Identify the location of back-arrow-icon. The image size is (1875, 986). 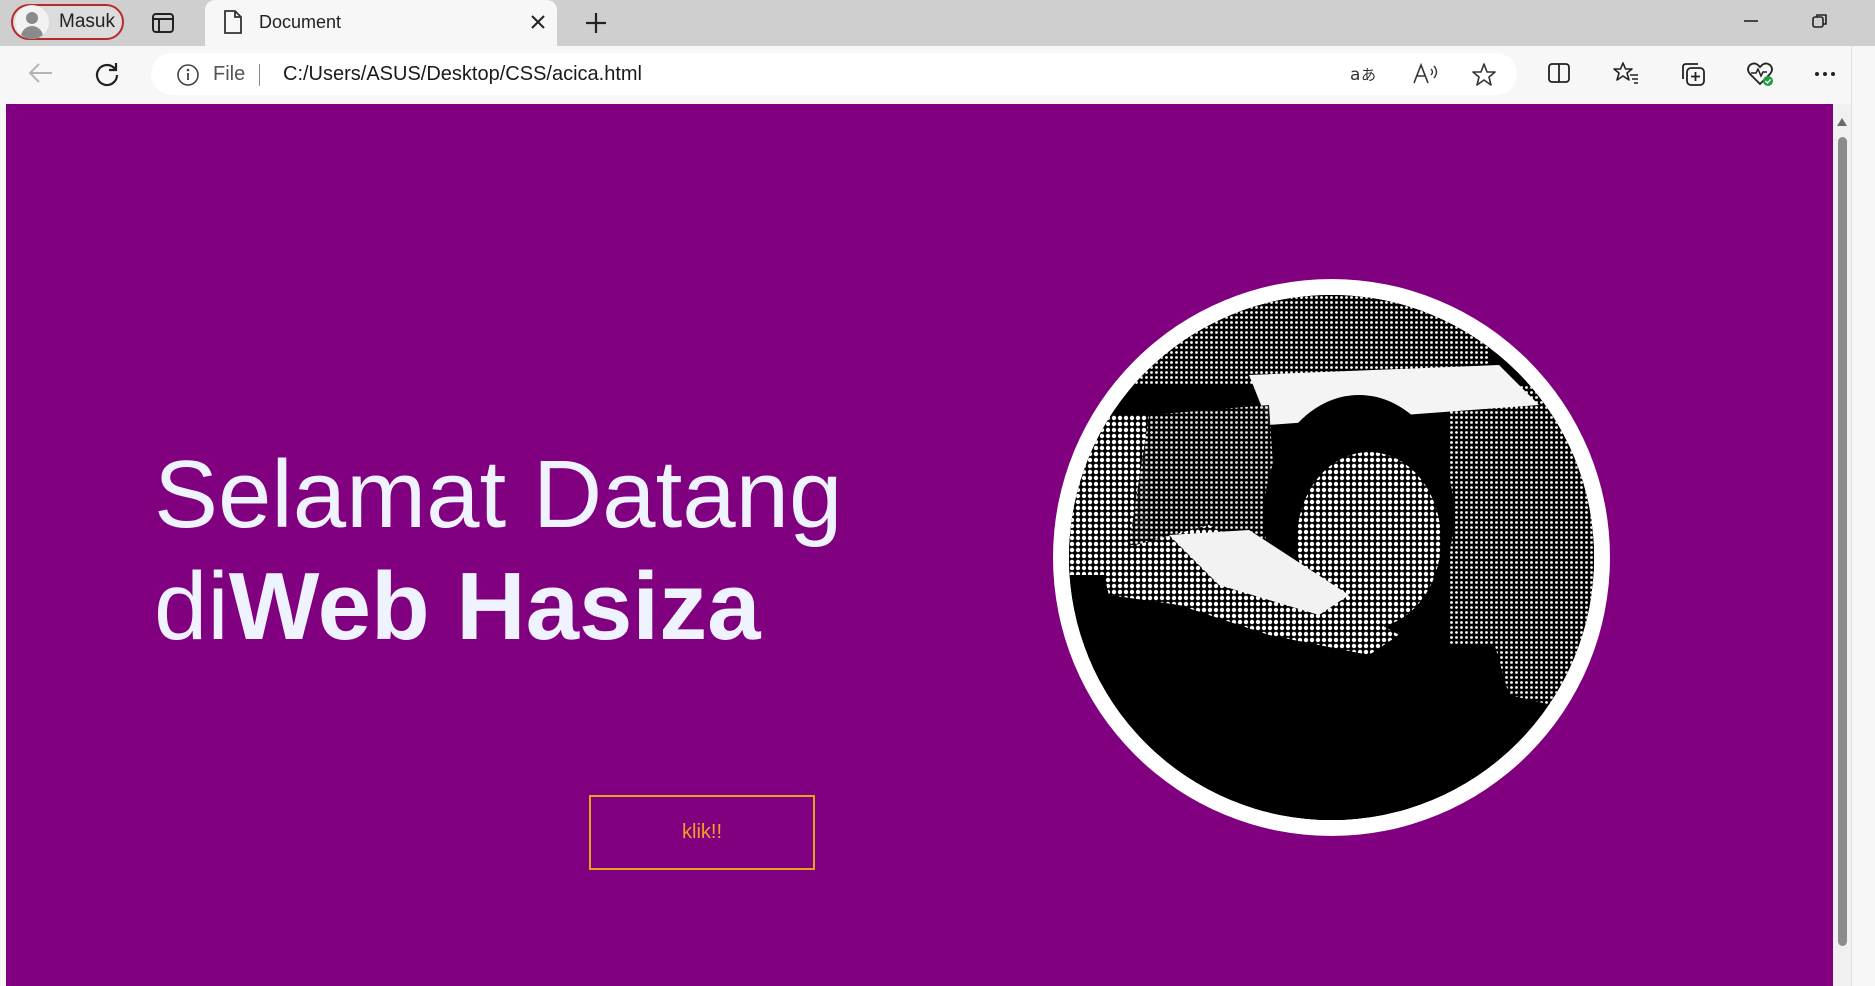
(41, 73).